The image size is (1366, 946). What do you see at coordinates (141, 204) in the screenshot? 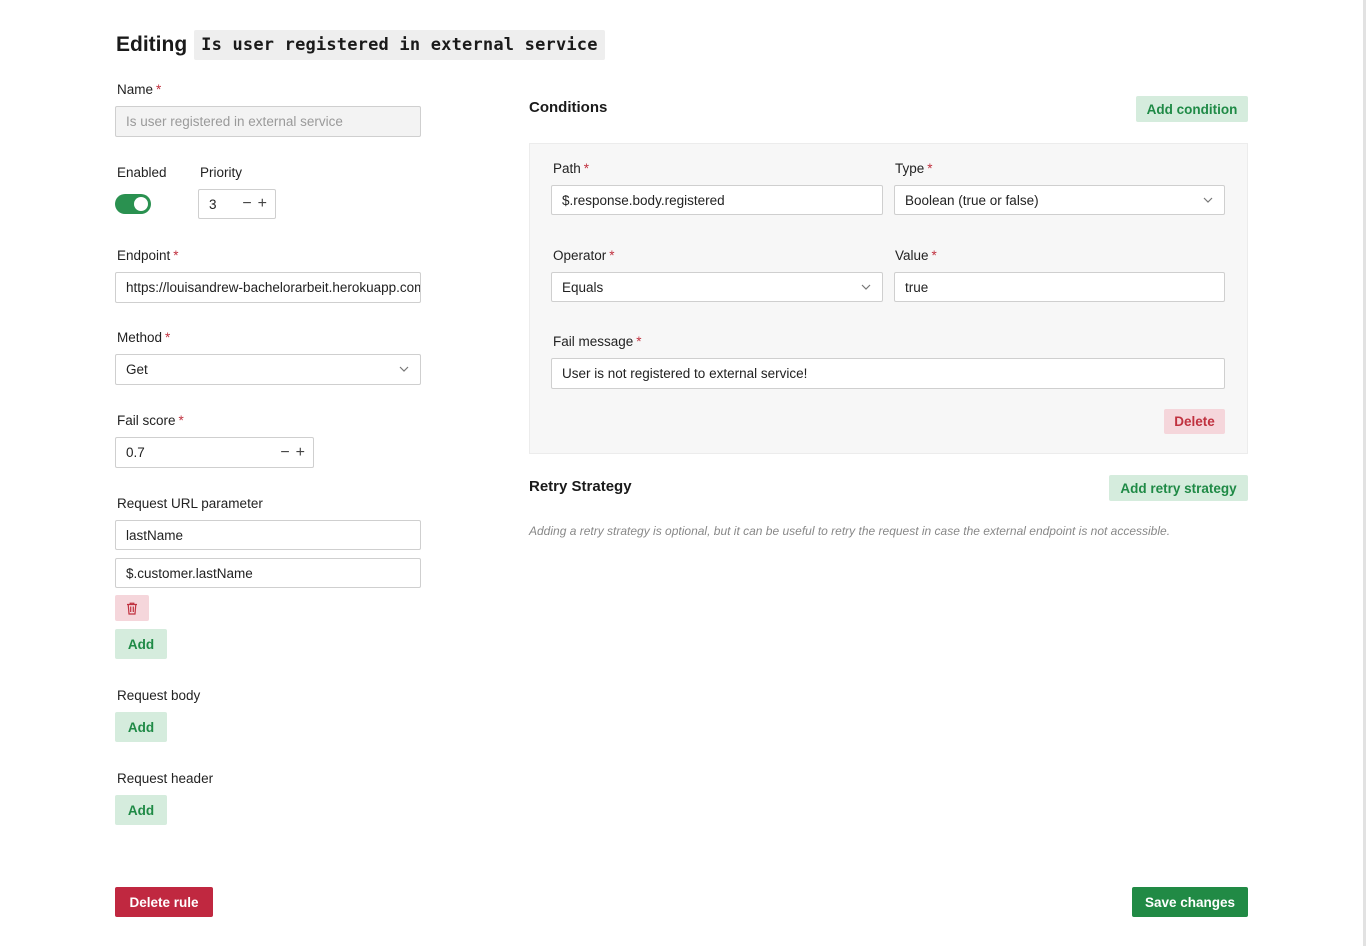
I see `toggle-knob` at bounding box center [141, 204].